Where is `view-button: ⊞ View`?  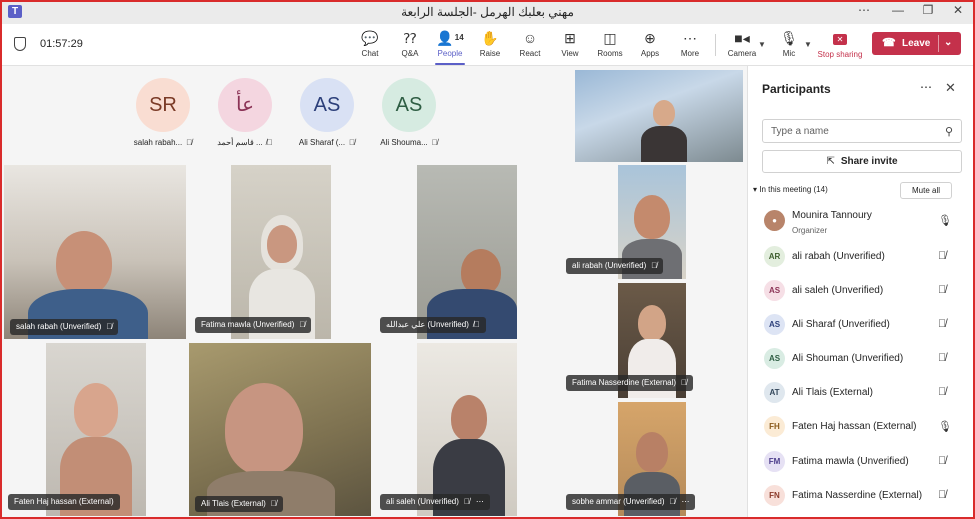
view-button: ⊞ View is located at coordinates (570, 46).